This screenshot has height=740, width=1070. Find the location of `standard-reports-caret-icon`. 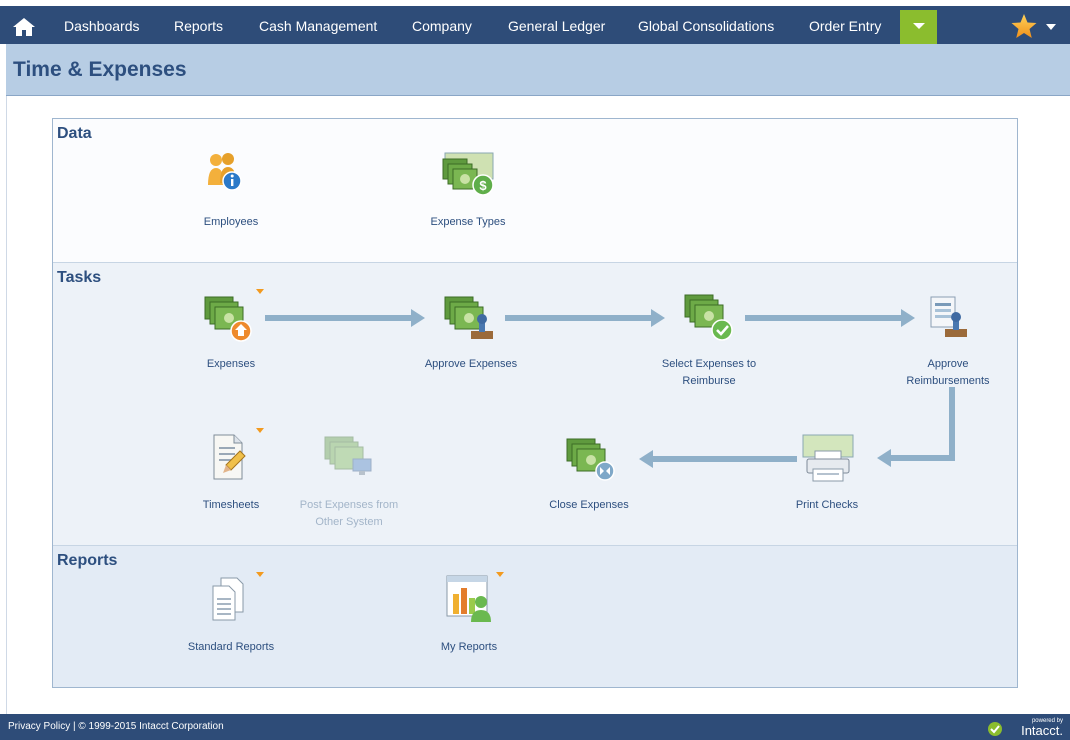

standard-reports-caret-icon is located at coordinates (260, 574).